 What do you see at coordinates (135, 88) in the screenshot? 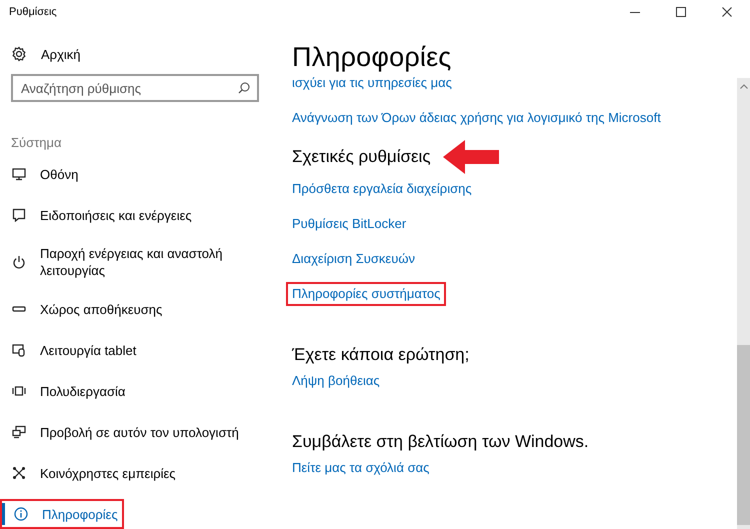
I see `search-field: Αναζήτηση ρύθμισης` at bounding box center [135, 88].